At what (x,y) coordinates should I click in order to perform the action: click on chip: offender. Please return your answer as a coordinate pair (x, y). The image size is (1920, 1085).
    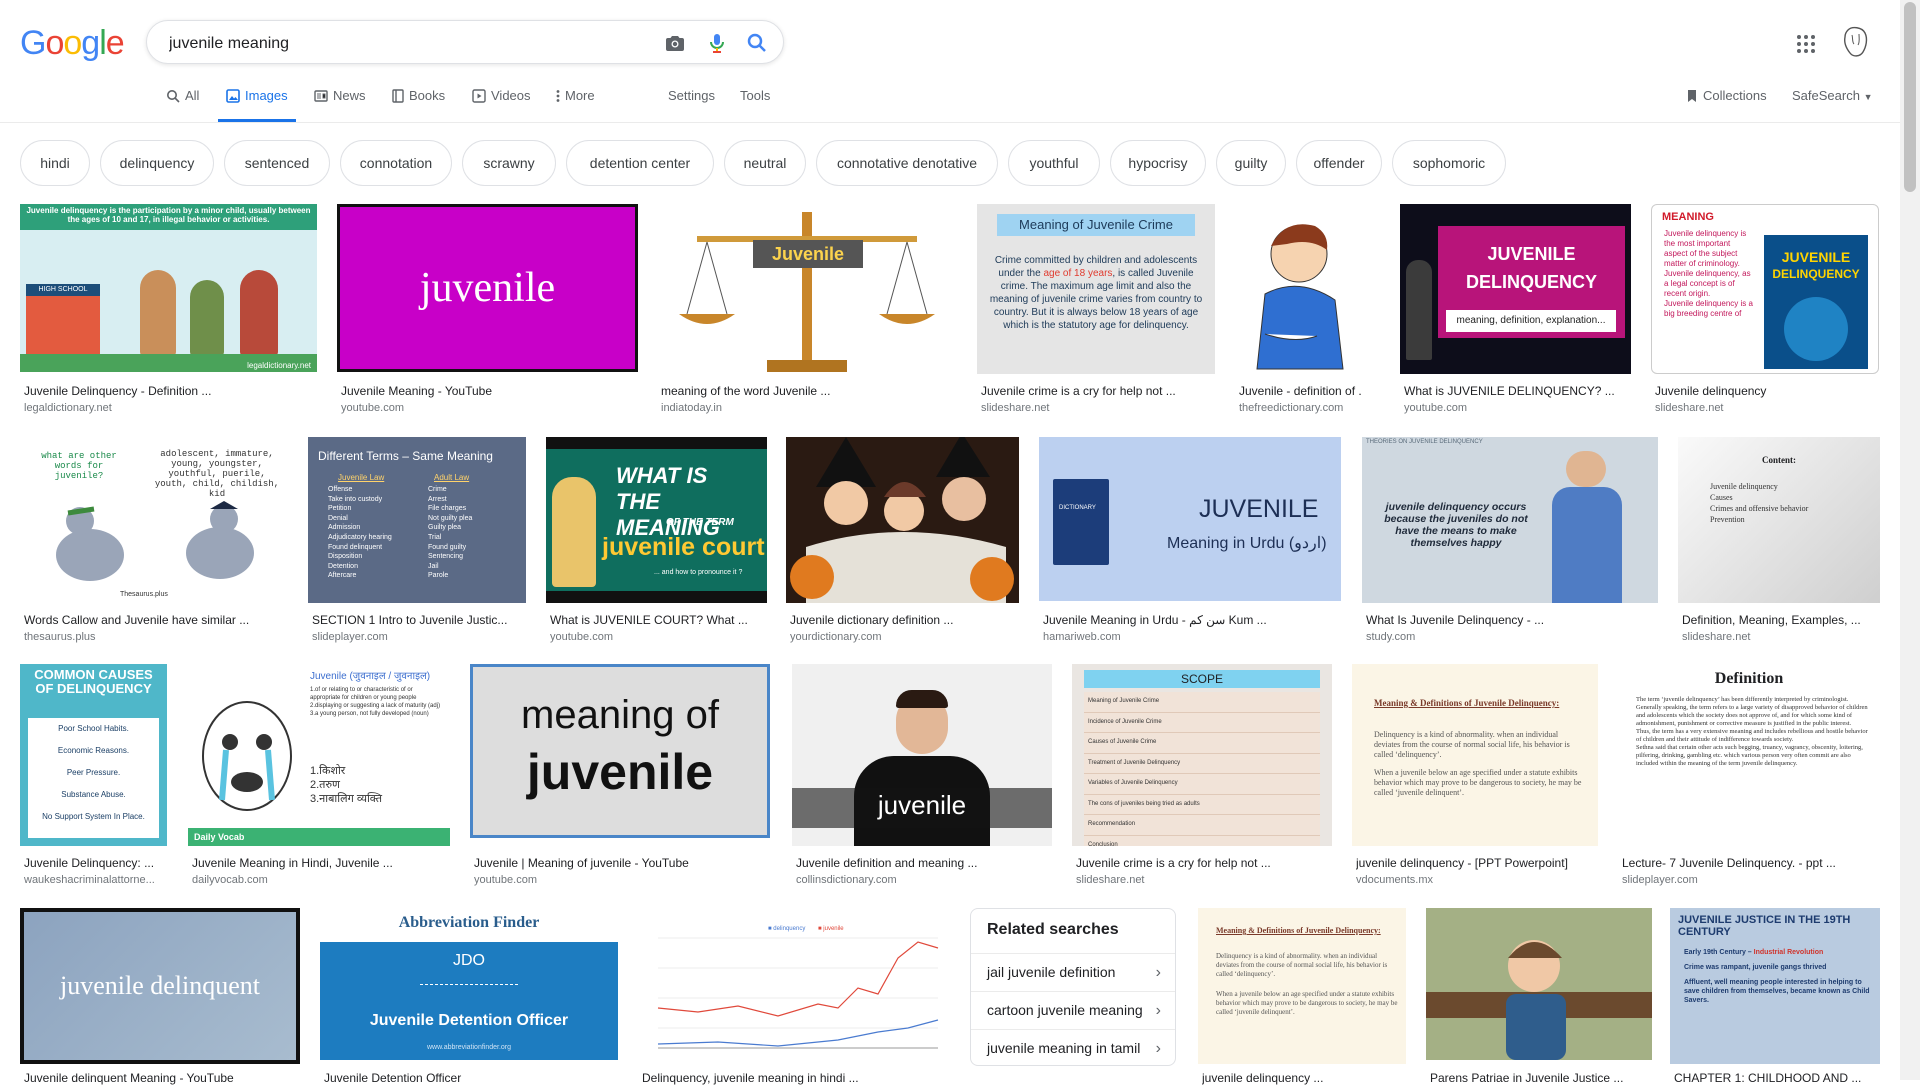
    Looking at the image, I should click on (1339, 163).